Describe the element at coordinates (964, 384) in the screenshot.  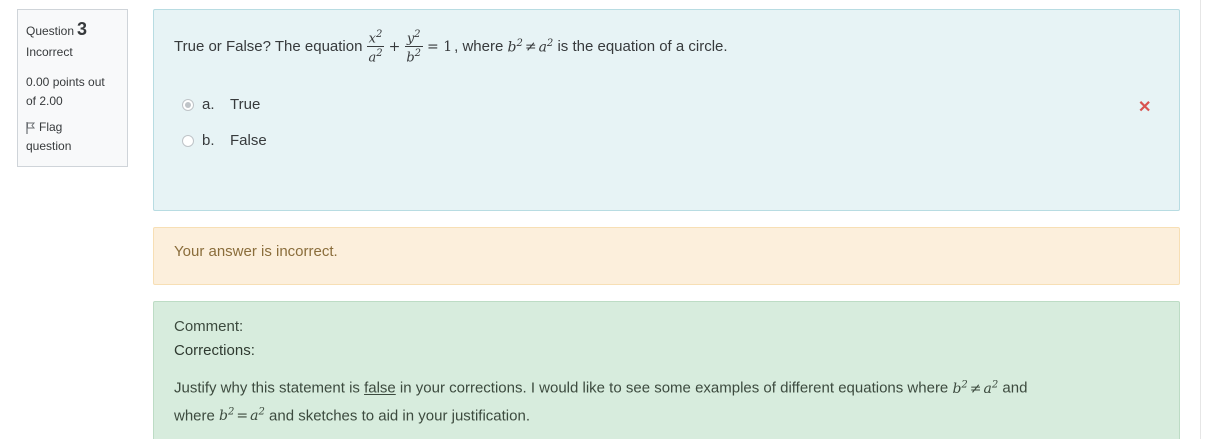
I see `comment-b-exp: 2` at that location.